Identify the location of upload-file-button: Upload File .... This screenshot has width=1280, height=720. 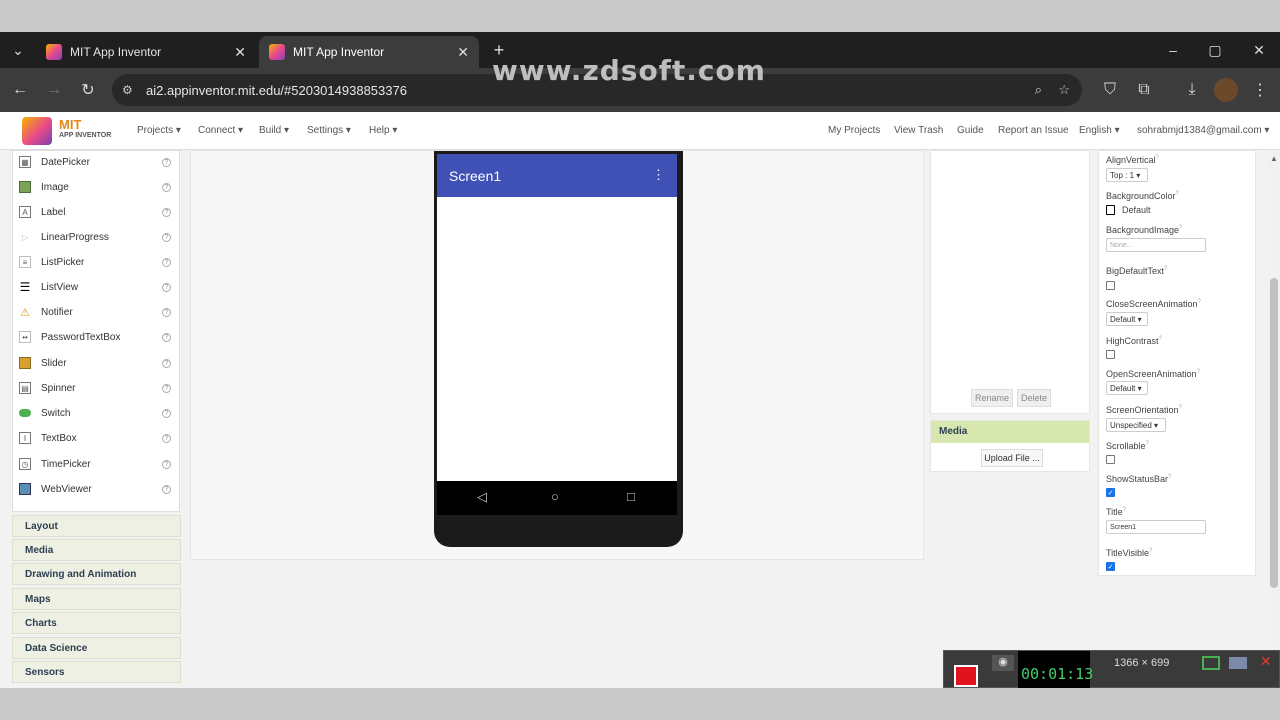
(1012, 458).